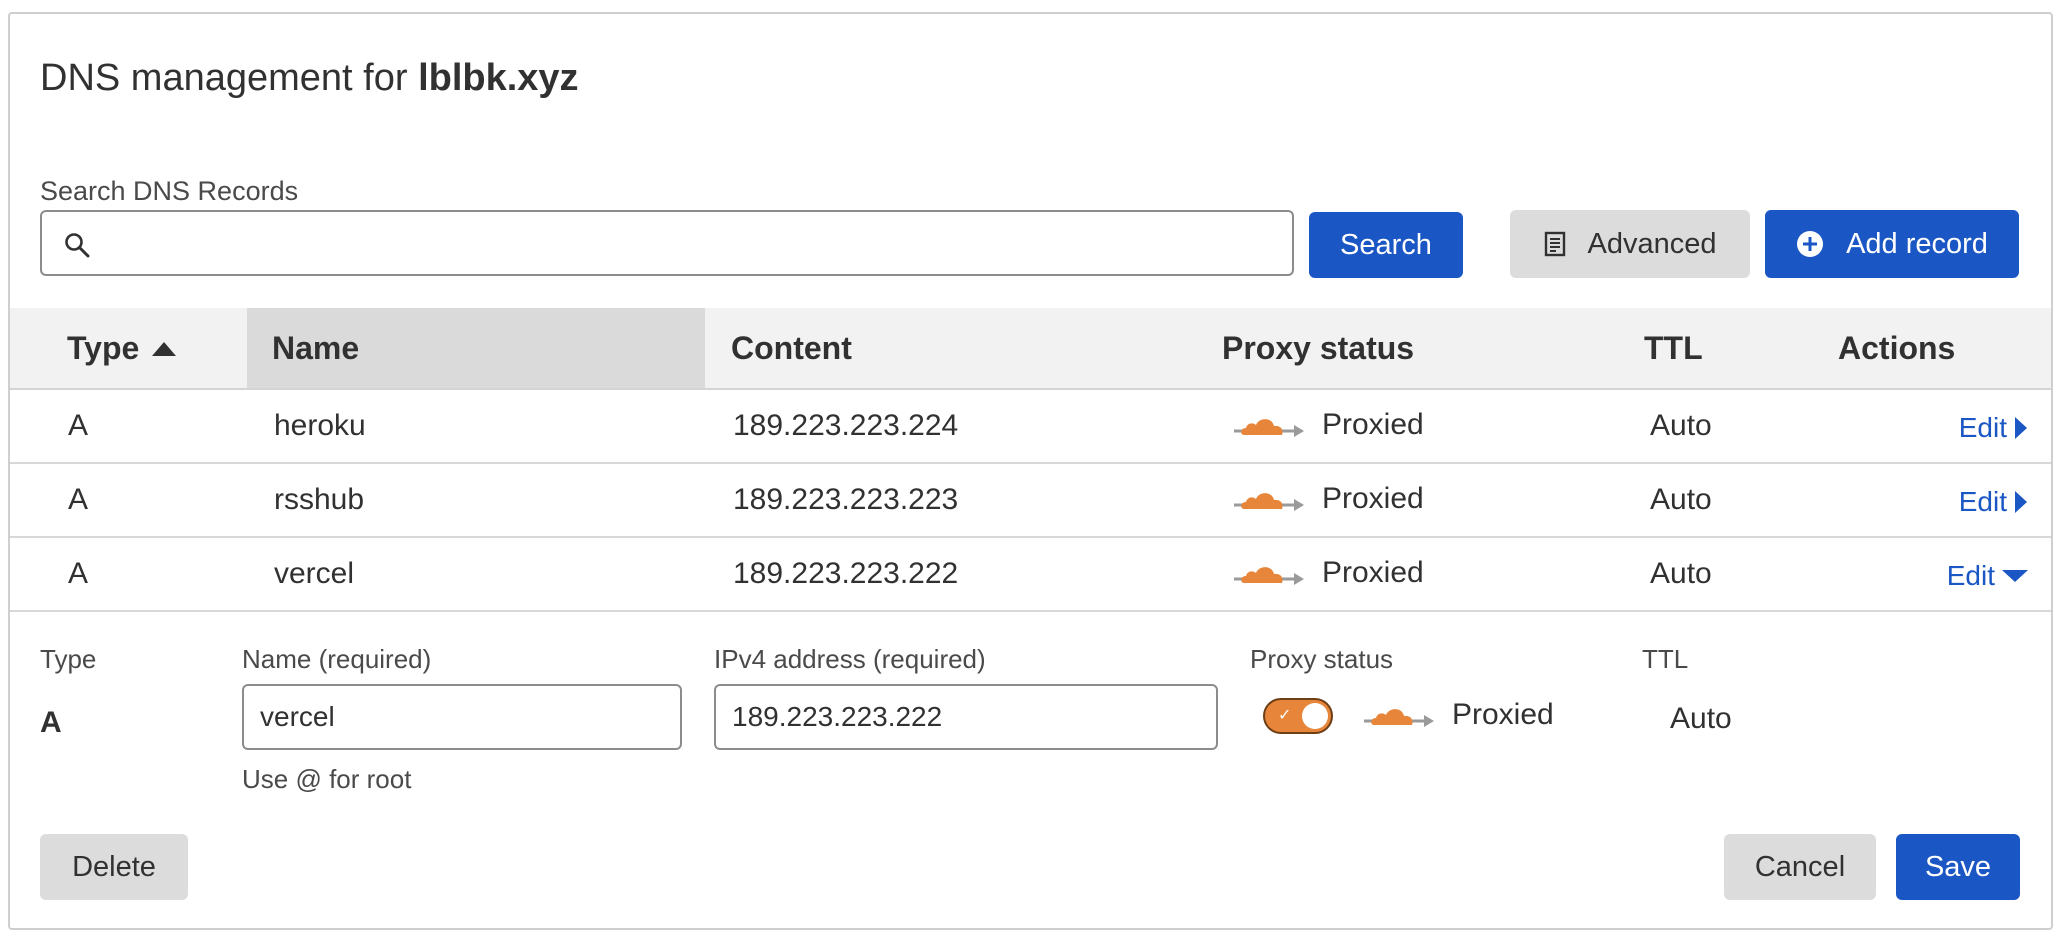  Describe the element at coordinates (51, 722) in the screenshot. I see `form-type-value: A` at that location.